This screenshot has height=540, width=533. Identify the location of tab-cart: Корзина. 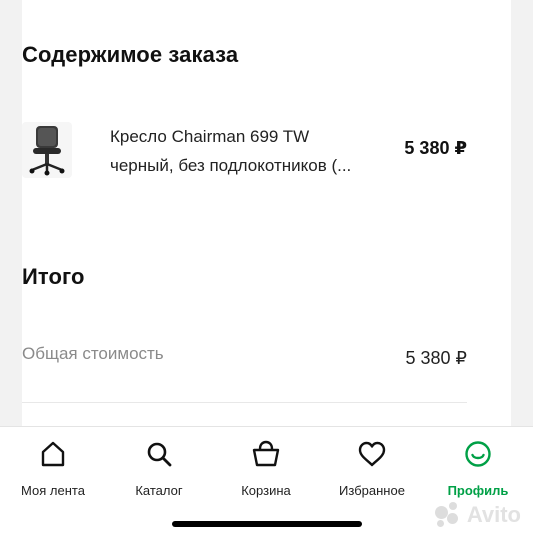
(266, 468).